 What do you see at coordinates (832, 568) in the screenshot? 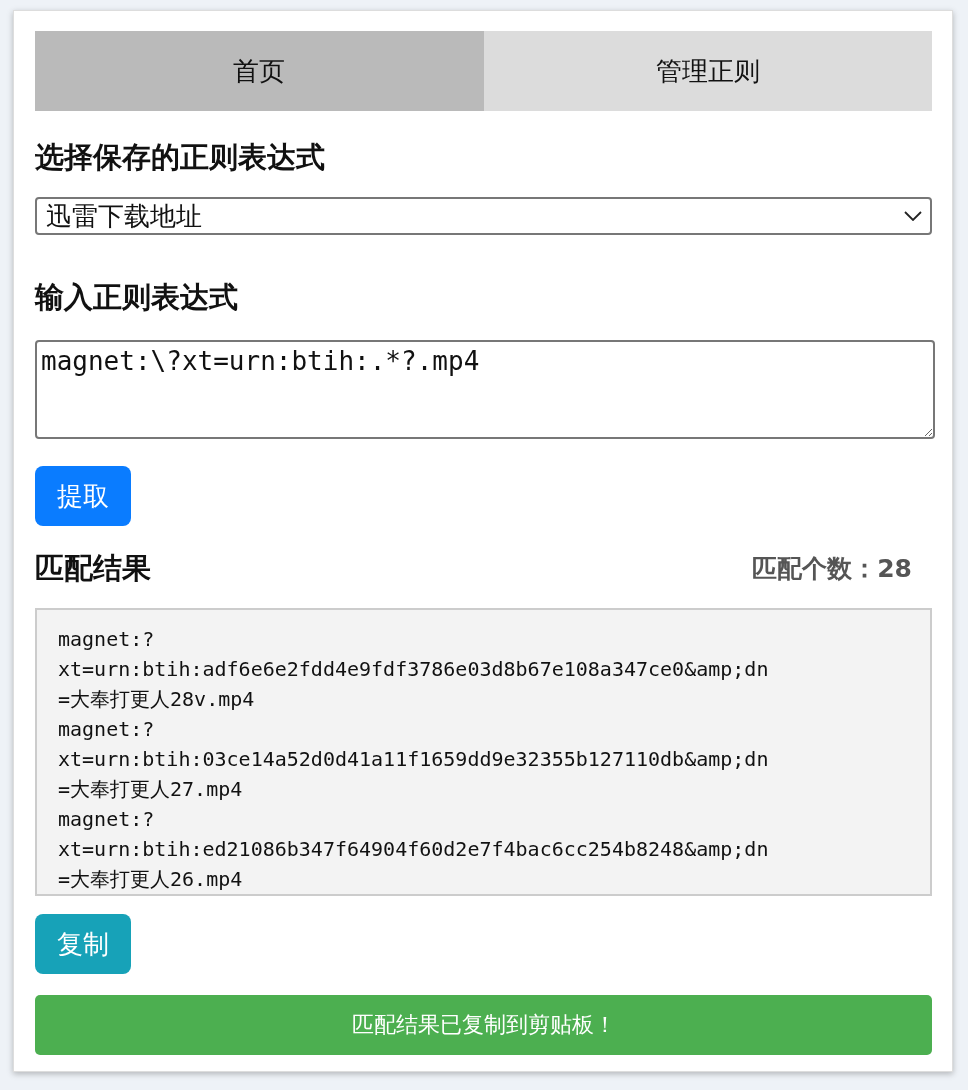
I see `match-count: 匹配个数：28` at bounding box center [832, 568].